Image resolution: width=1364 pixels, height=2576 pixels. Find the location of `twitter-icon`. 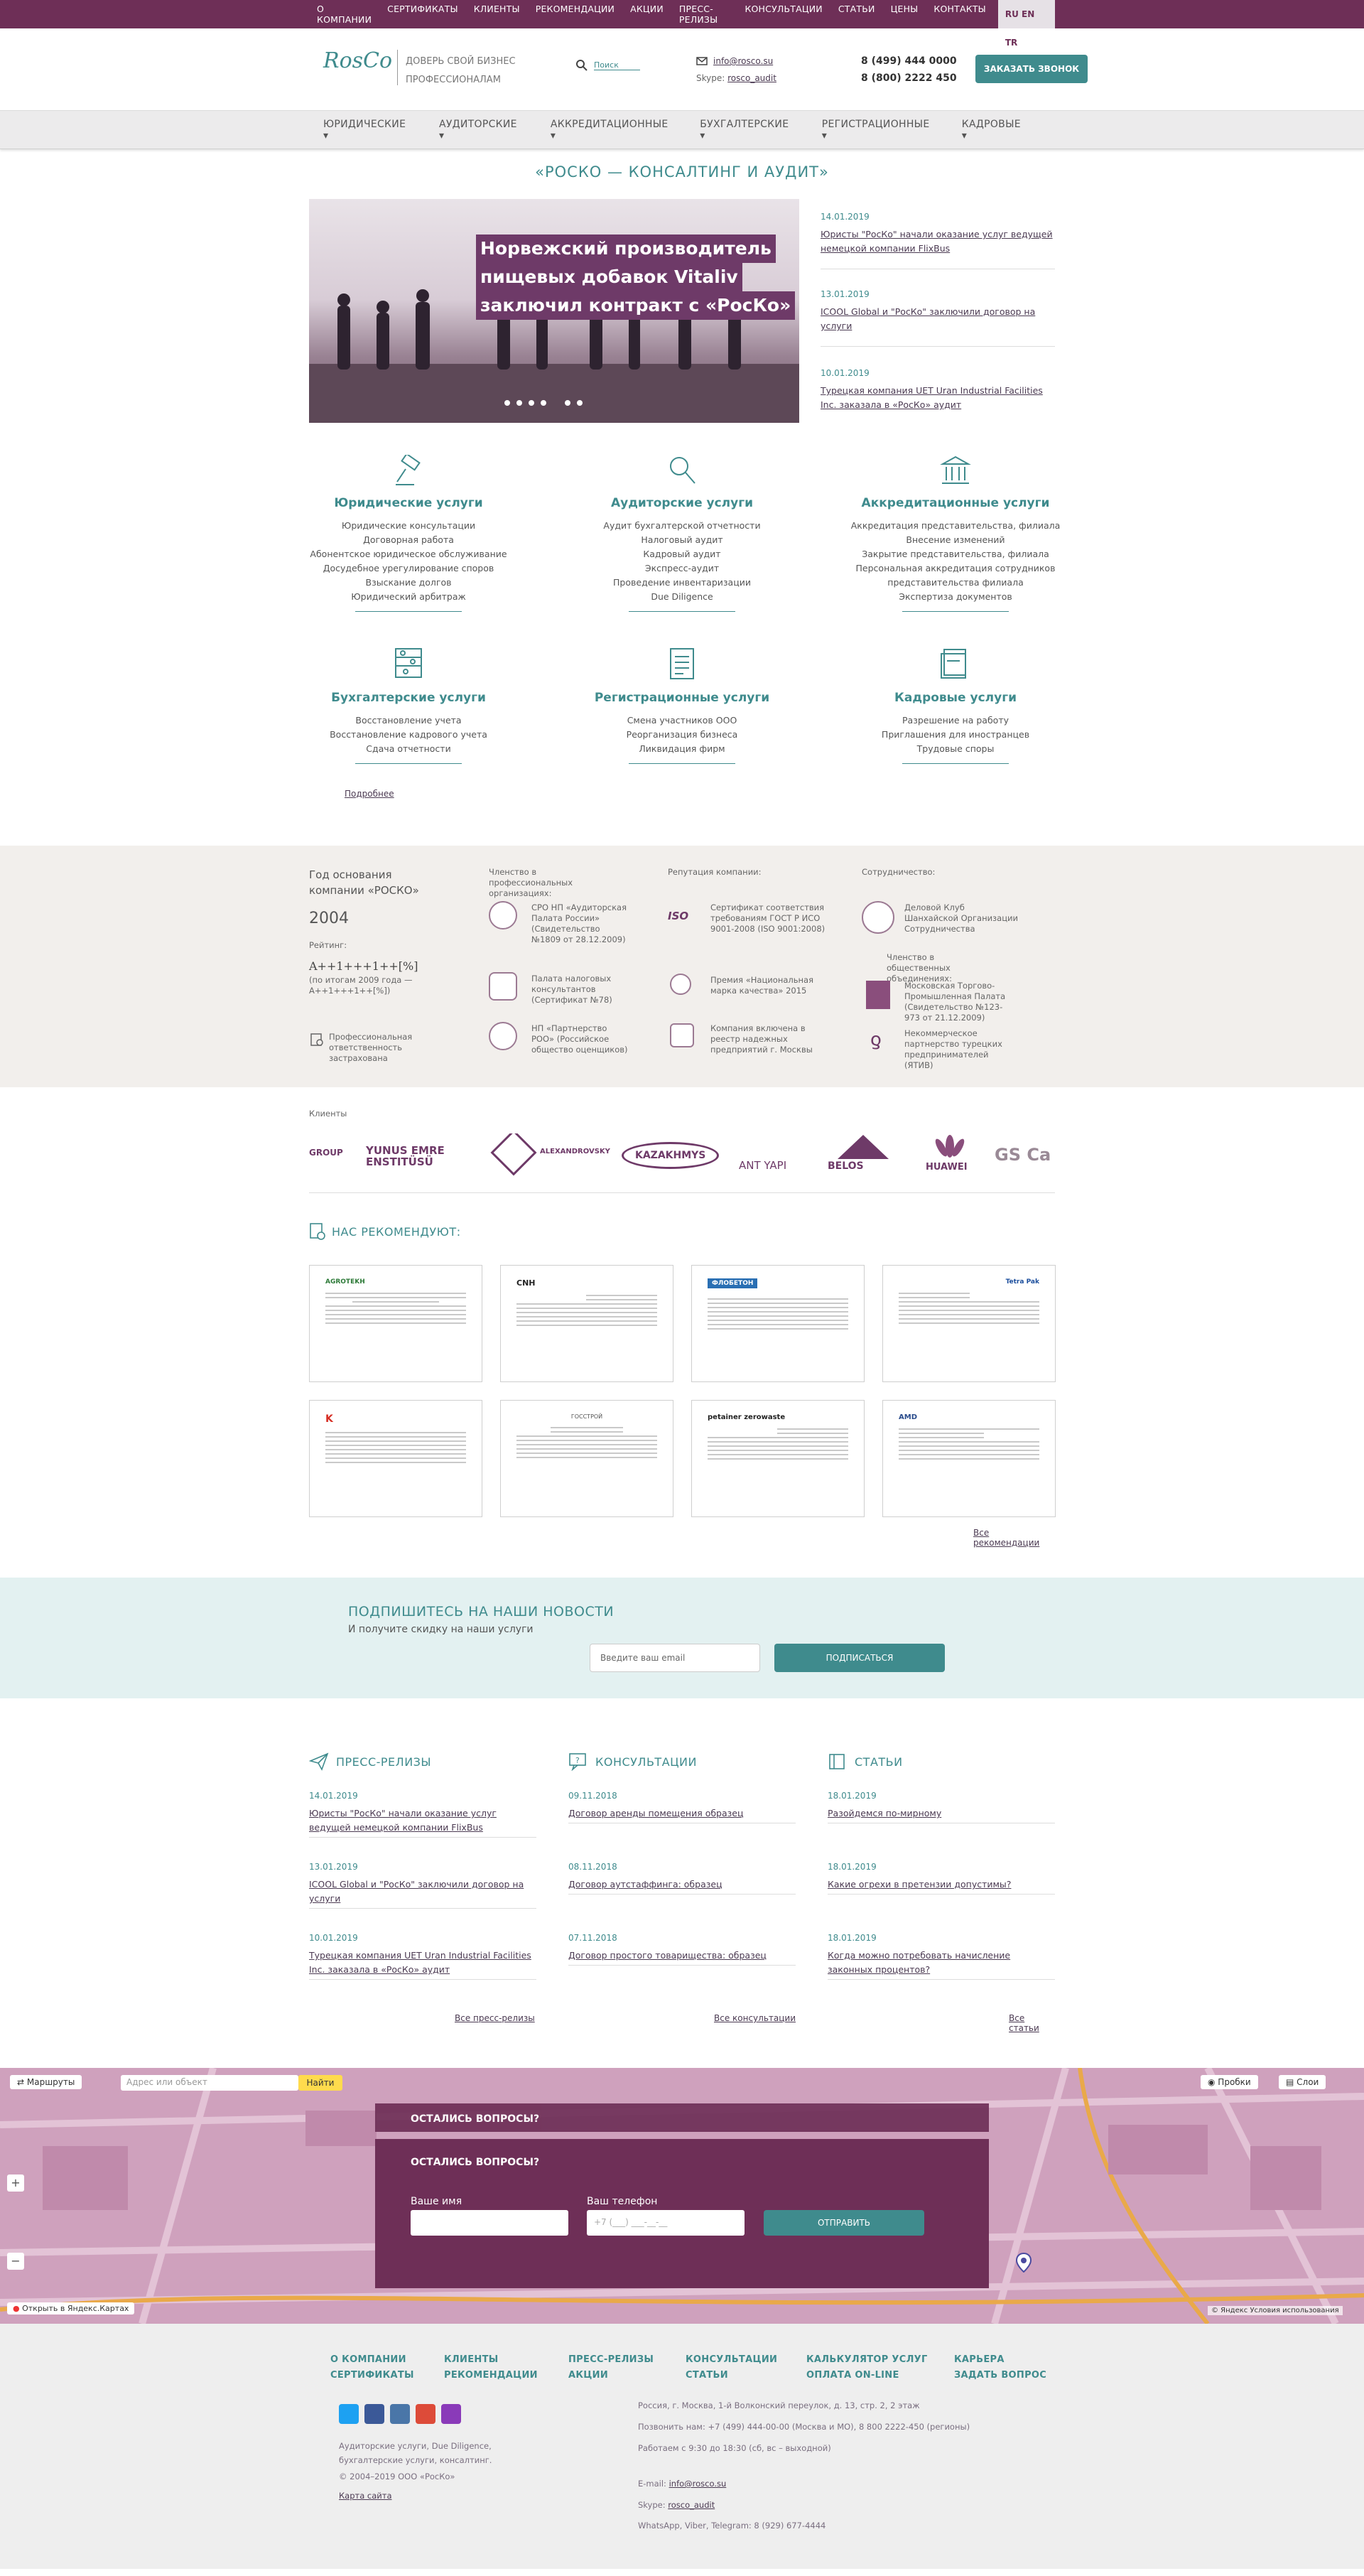

twitter-icon is located at coordinates (349, 2414).